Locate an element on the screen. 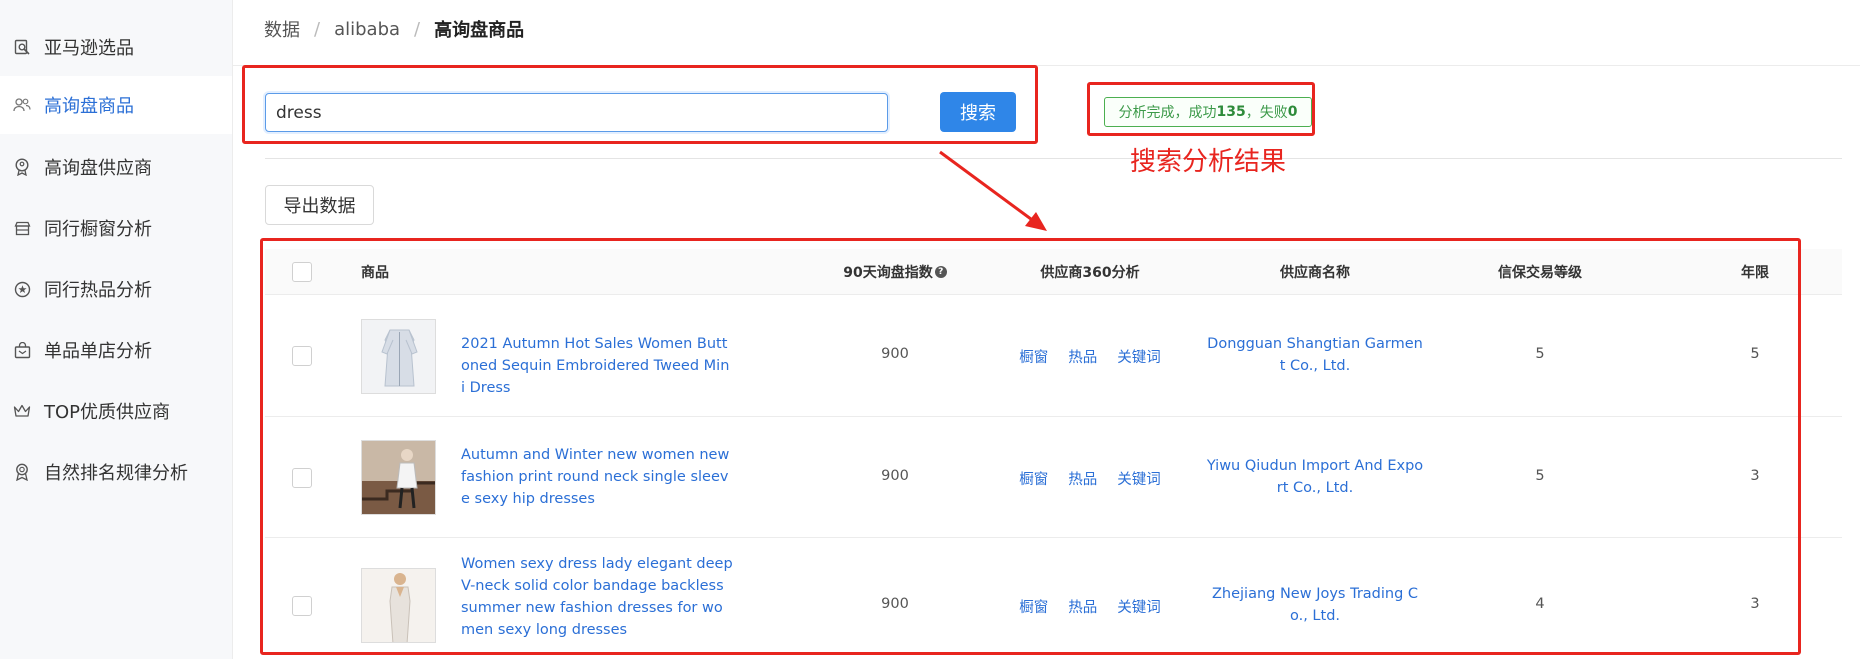 The height and width of the screenshot is (659, 1860). select-all-checkbox is located at coordinates (302, 272).